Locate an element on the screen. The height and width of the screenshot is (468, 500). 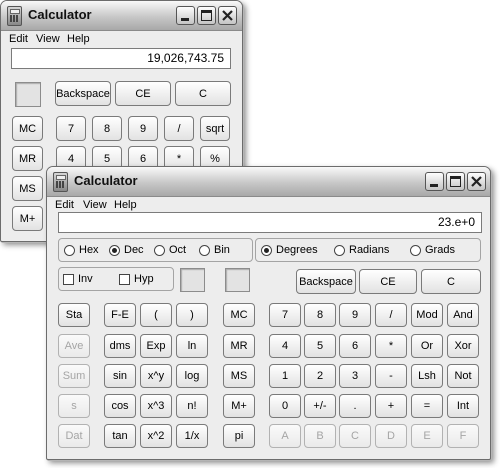
angle-unit-group: Degrees Radians Grads is located at coordinates (368, 250).